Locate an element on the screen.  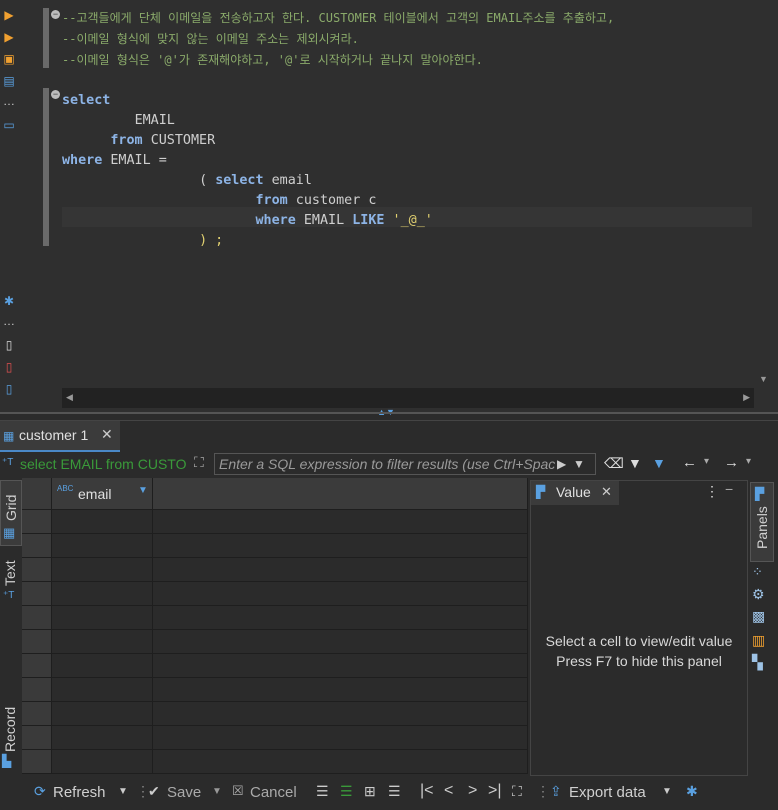
expand-filter-icon: ⛶ is located at coordinates (199, 462).